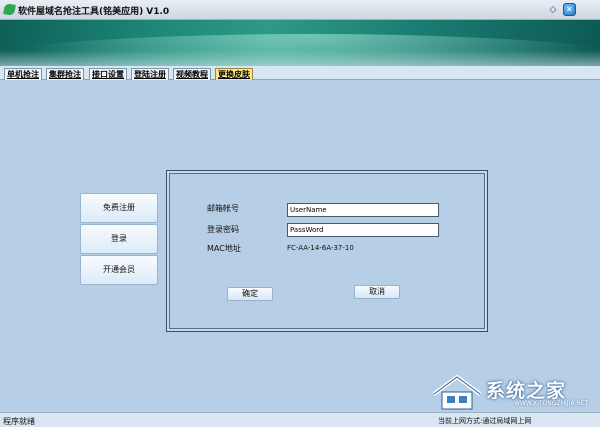 The width and height of the screenshot is (600, 427). Describe the element at coordinates (234, 74) in the screenshot. I see `tab-change-skin: 更换皮肤` at that location.